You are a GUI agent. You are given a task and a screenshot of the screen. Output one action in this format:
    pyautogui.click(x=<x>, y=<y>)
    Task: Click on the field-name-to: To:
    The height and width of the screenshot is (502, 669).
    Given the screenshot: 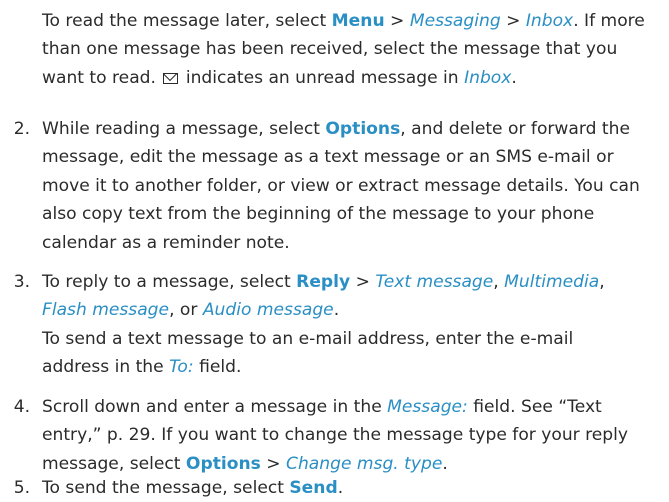 What is the action you would take?
    pyautogui.click(x=181, y=367)
    